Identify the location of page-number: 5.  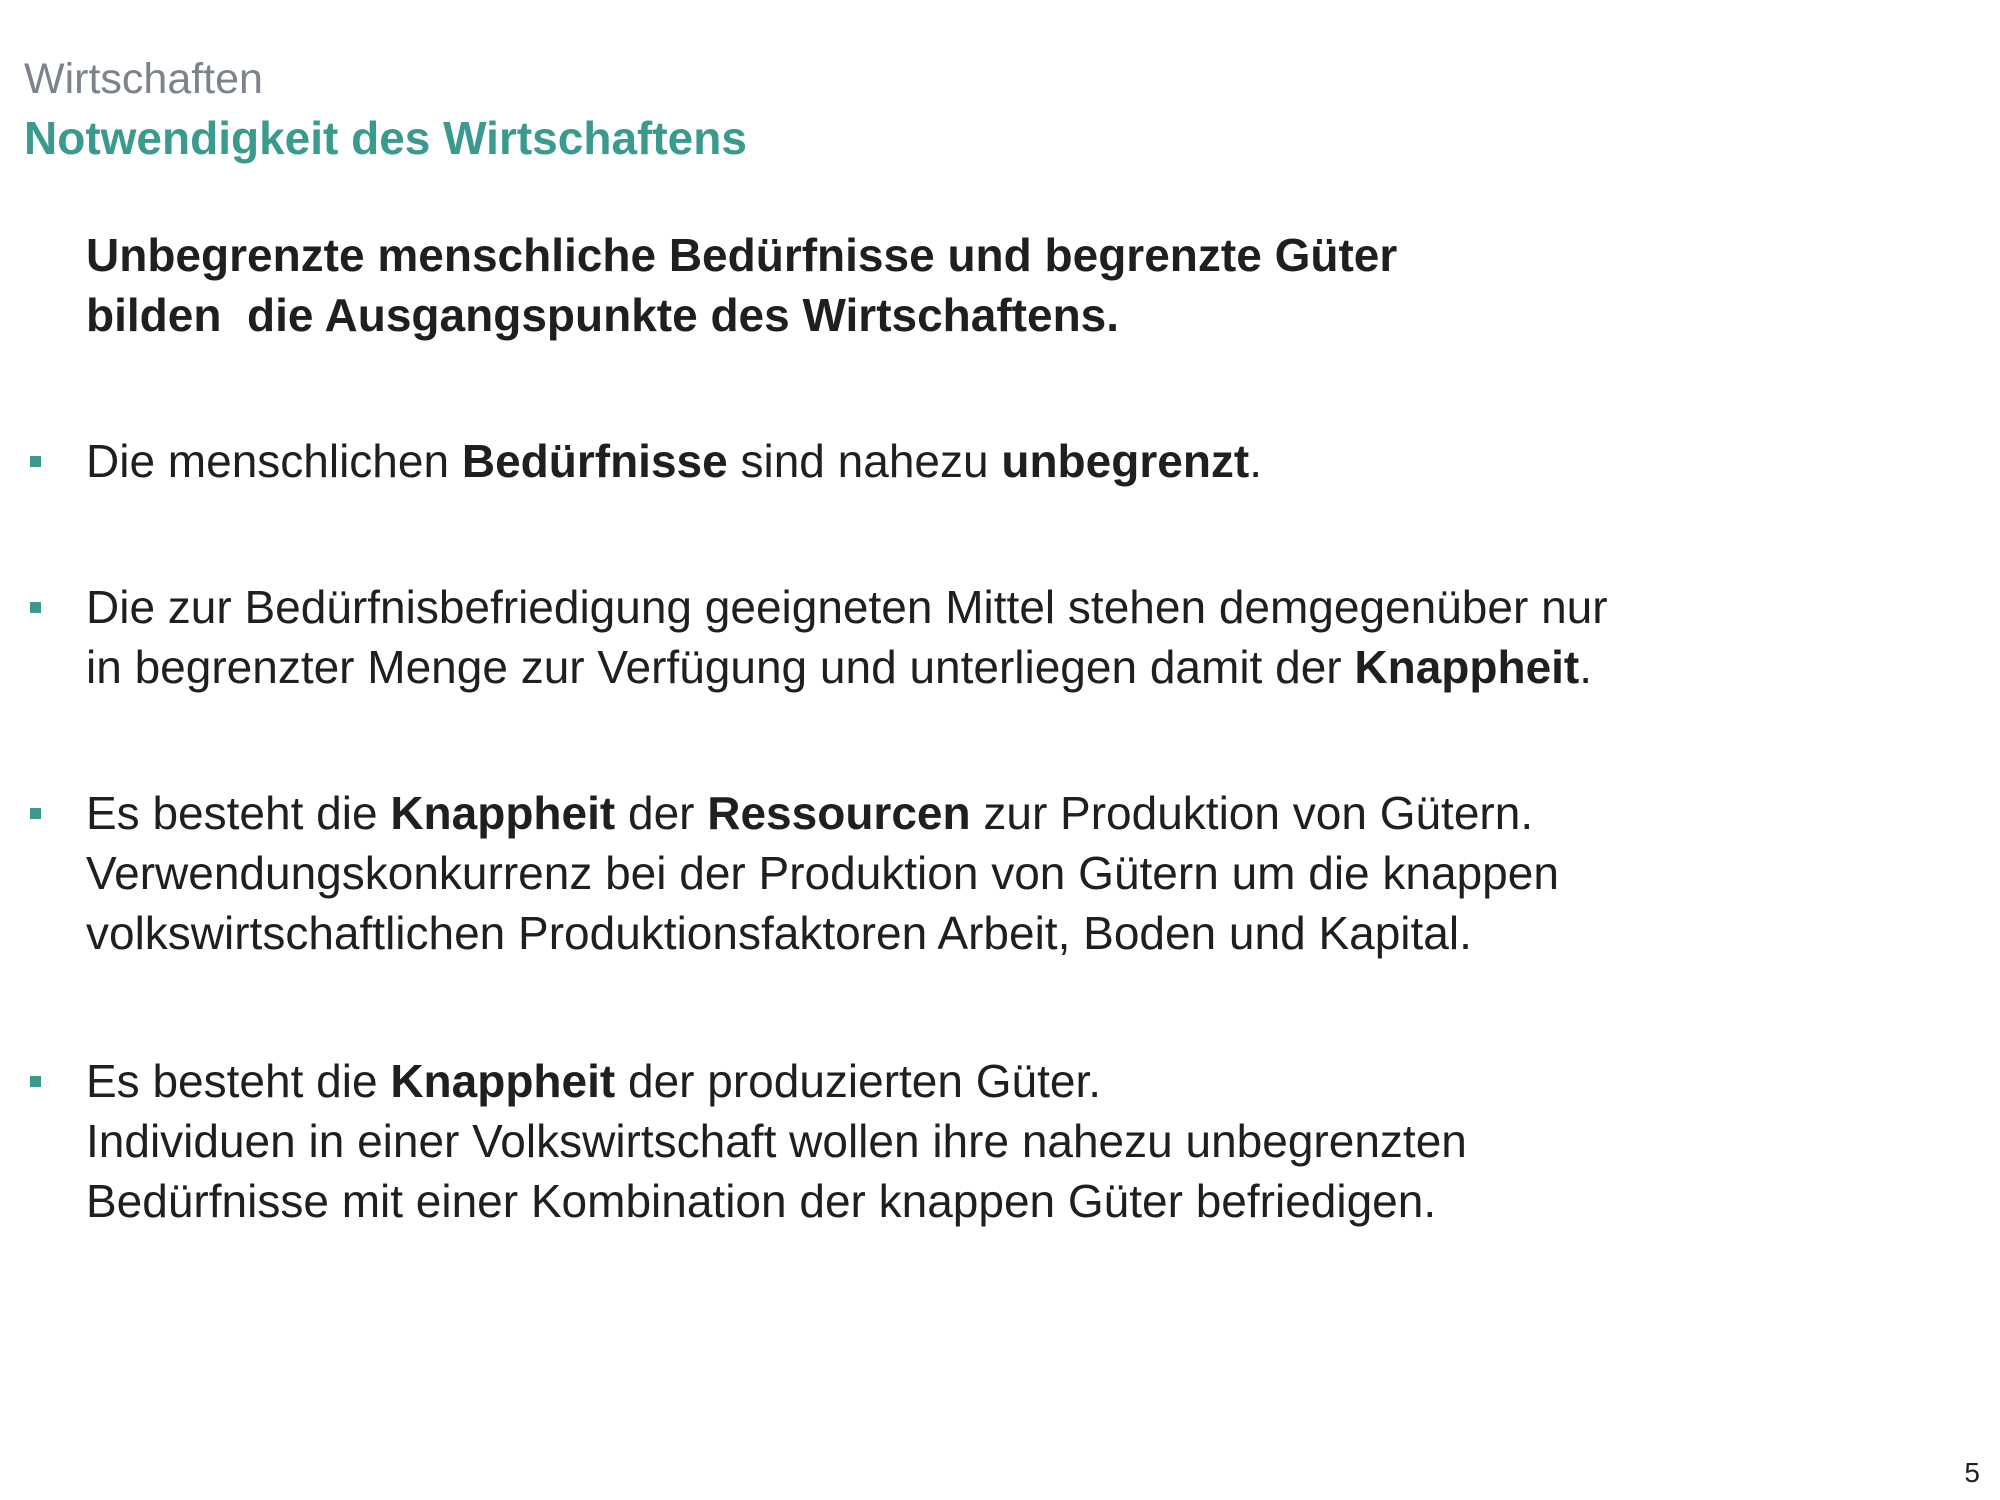
(1972, 1472).